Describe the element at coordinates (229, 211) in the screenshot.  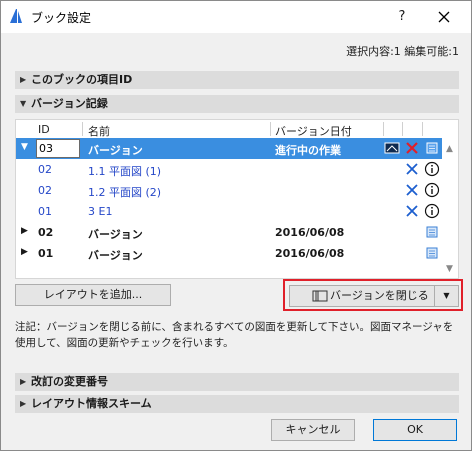
I see `table-row: 01 3 E1` at that location.